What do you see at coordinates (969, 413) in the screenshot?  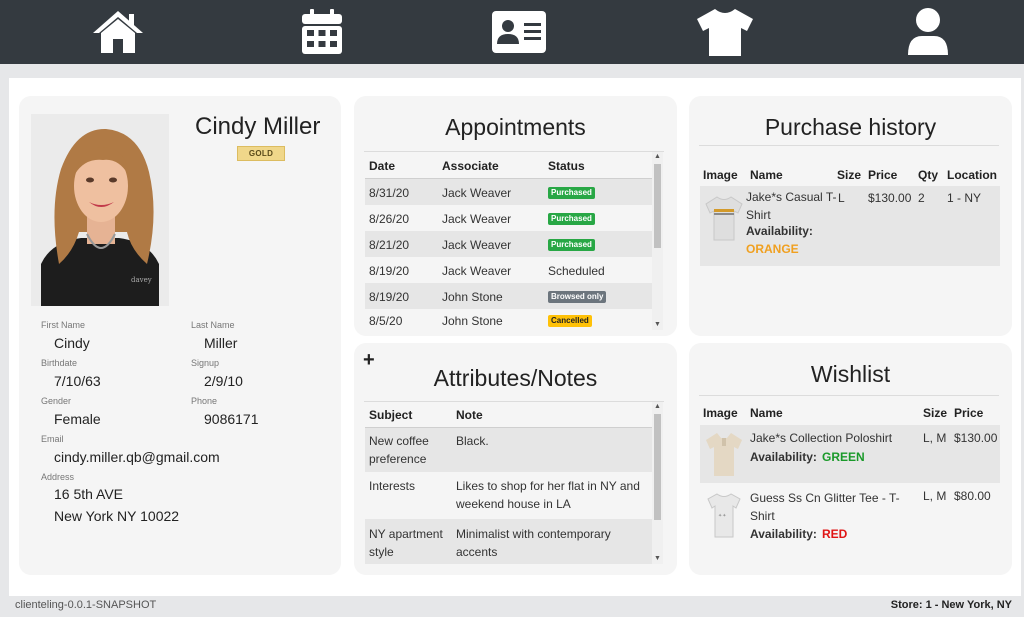 I see `col-price: Price` at bounding box center [969, 413].